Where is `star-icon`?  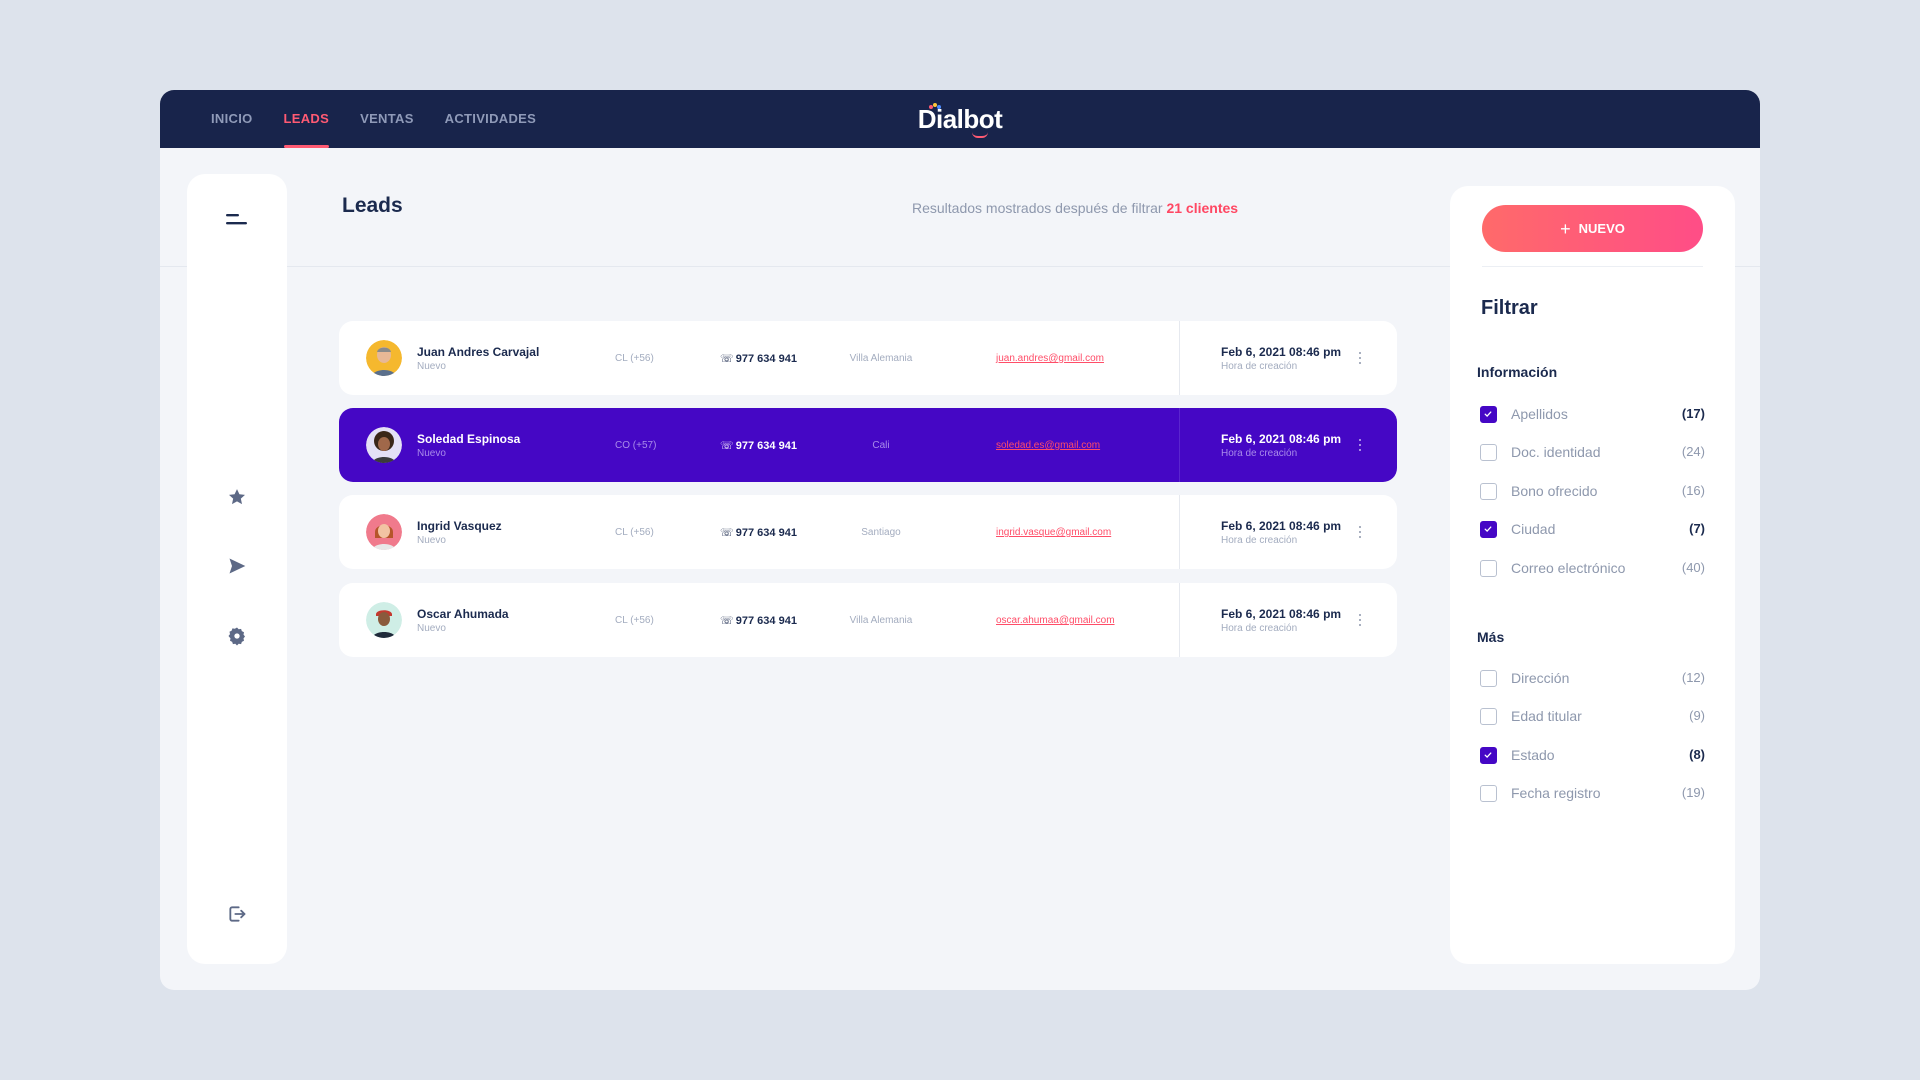 star-icon is located at coordinates (237, 497).